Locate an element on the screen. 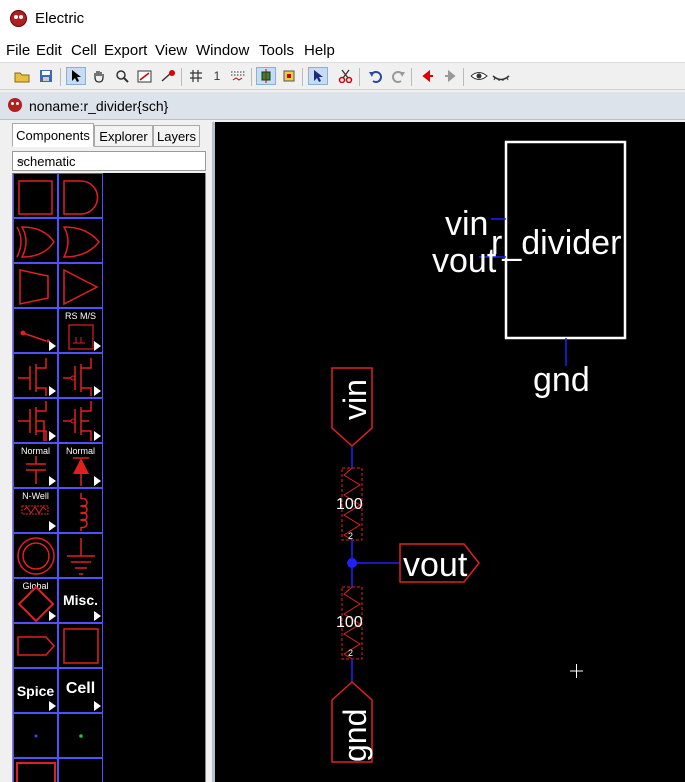 This screenshot has width=685, height=782. go-forward-icon is located at coordinates (450, 76).